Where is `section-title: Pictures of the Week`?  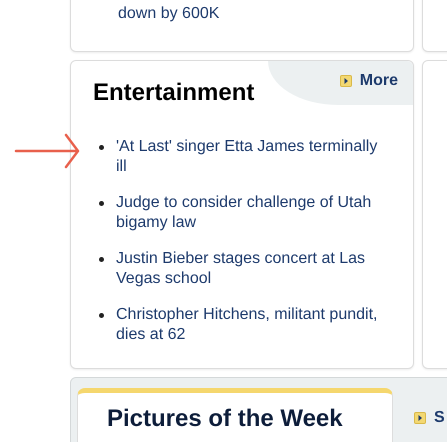 section-title: Pictures of the Week is located at coordinates (225, 418).